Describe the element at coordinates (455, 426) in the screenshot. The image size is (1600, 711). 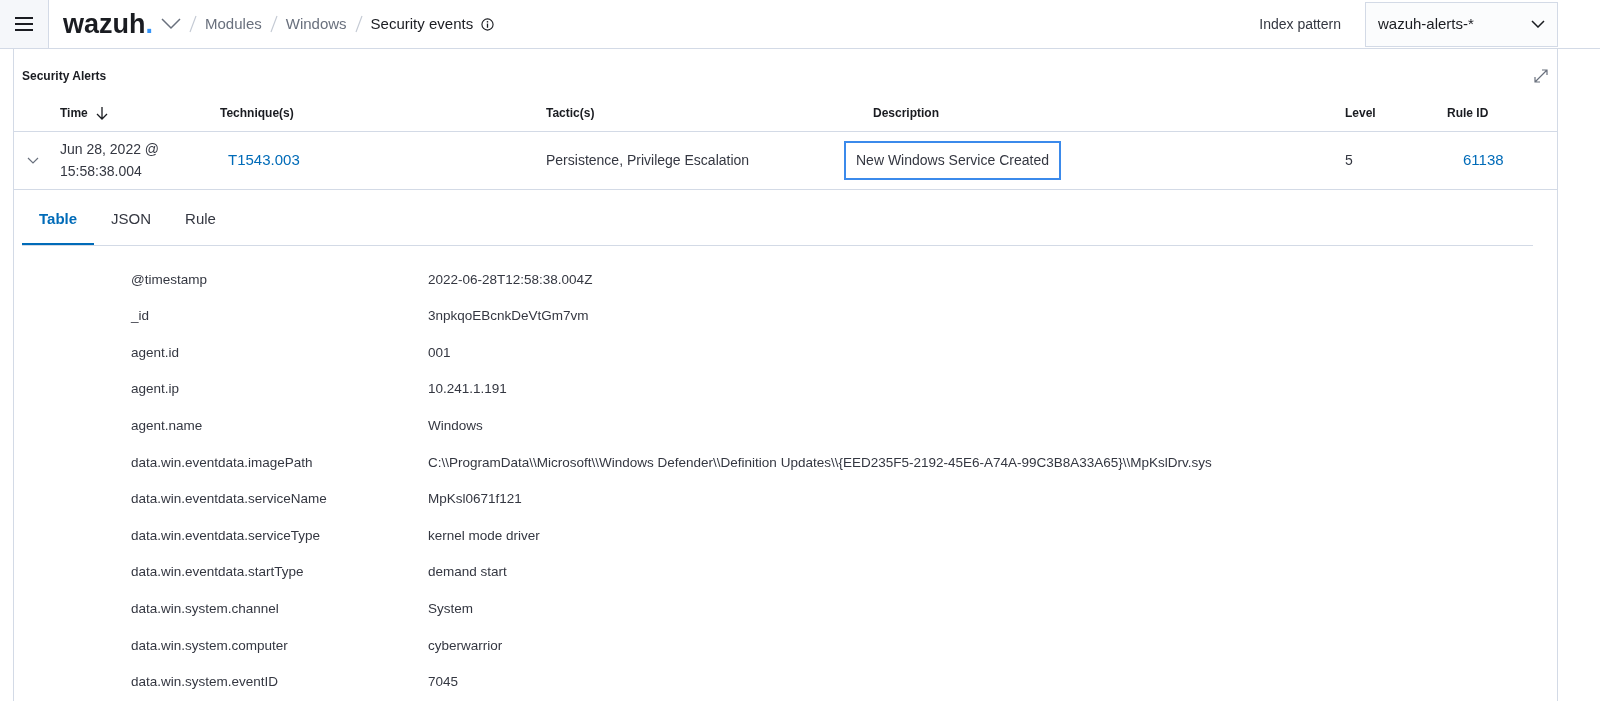
I see `field-value: Windows` at that location.